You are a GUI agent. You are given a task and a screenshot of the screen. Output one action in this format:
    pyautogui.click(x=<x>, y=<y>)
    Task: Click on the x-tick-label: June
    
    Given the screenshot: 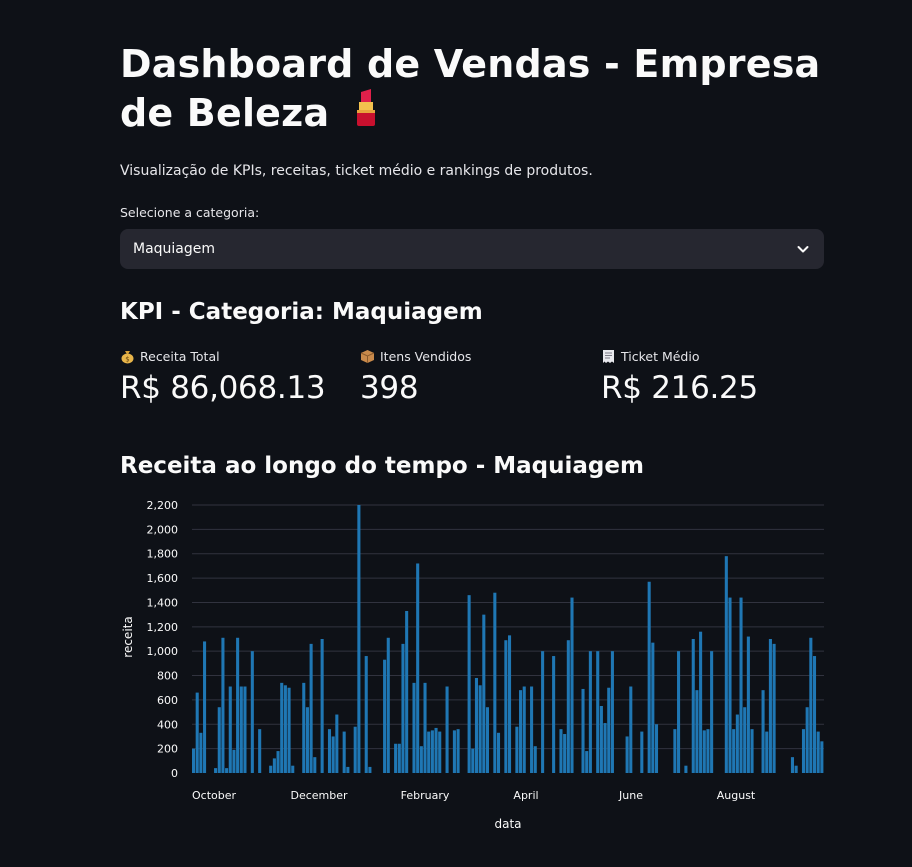 What is the action you would take?
    pyautogui.click(x=630, y=795)
    